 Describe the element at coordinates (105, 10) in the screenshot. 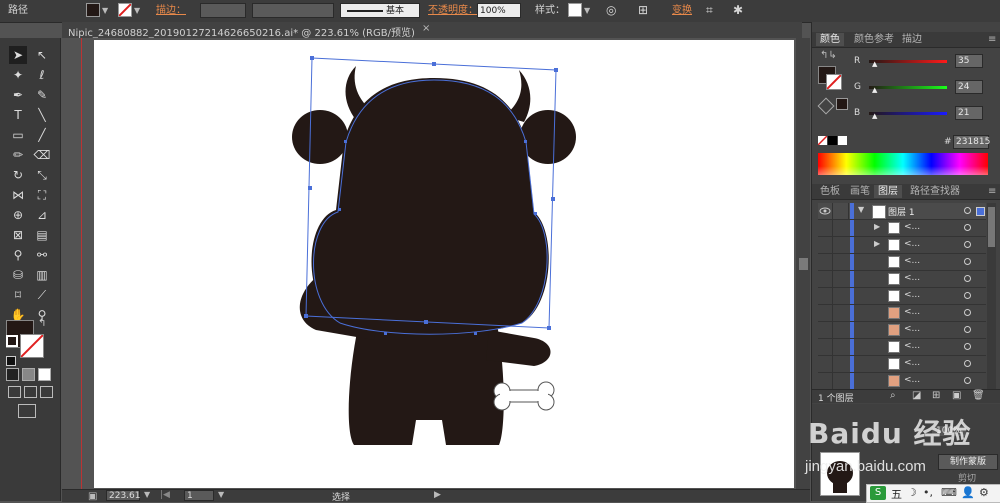

I see `fill-dropdown-icon: ▼` at that location.